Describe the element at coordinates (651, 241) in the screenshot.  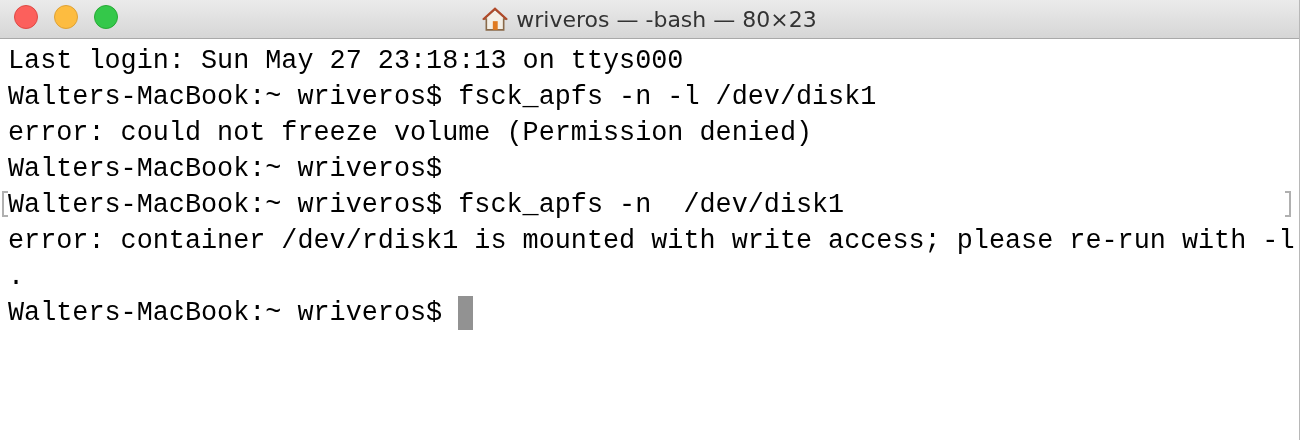
I see `terminal-line: error: container /dev/rdisk1 is mounted with write access; please re-run with -l` at that location.